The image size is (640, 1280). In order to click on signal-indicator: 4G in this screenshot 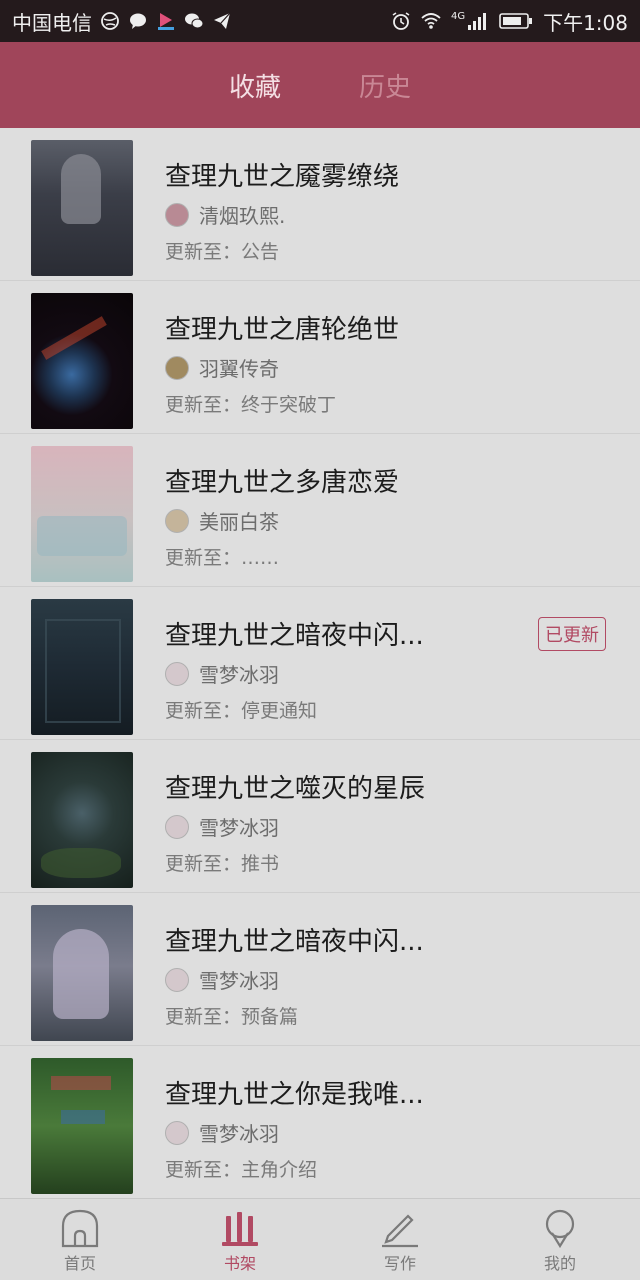, I will do `click(470, 21)`.